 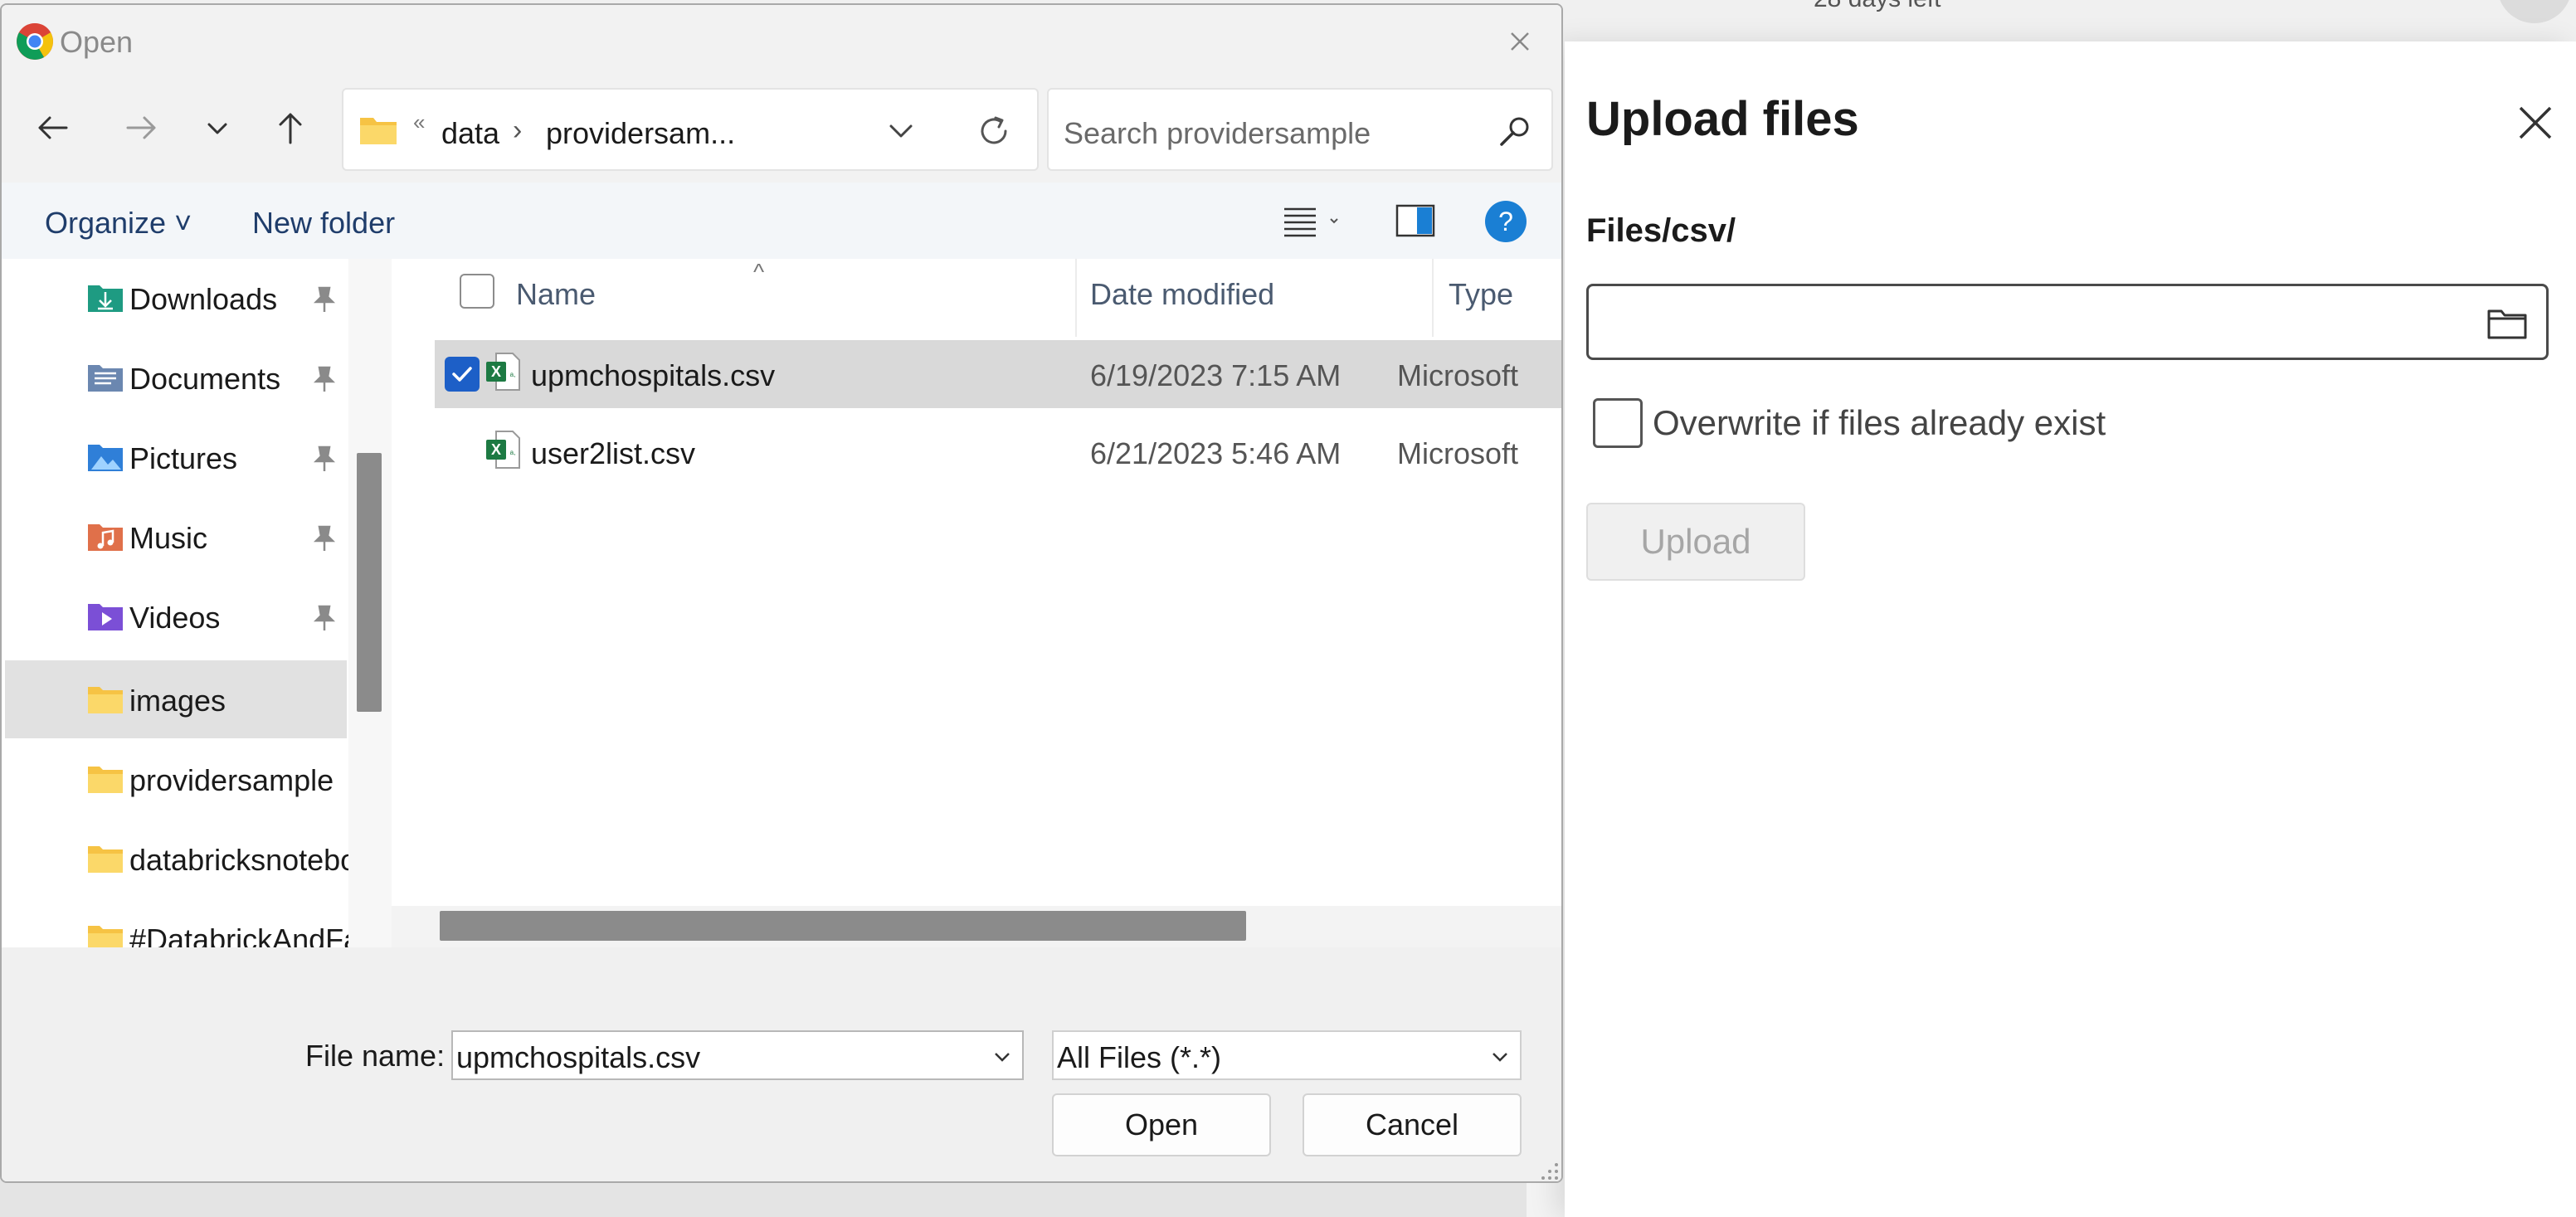 I want to click on trial-days-left: 28 days left, so click(x=1877, y=6).